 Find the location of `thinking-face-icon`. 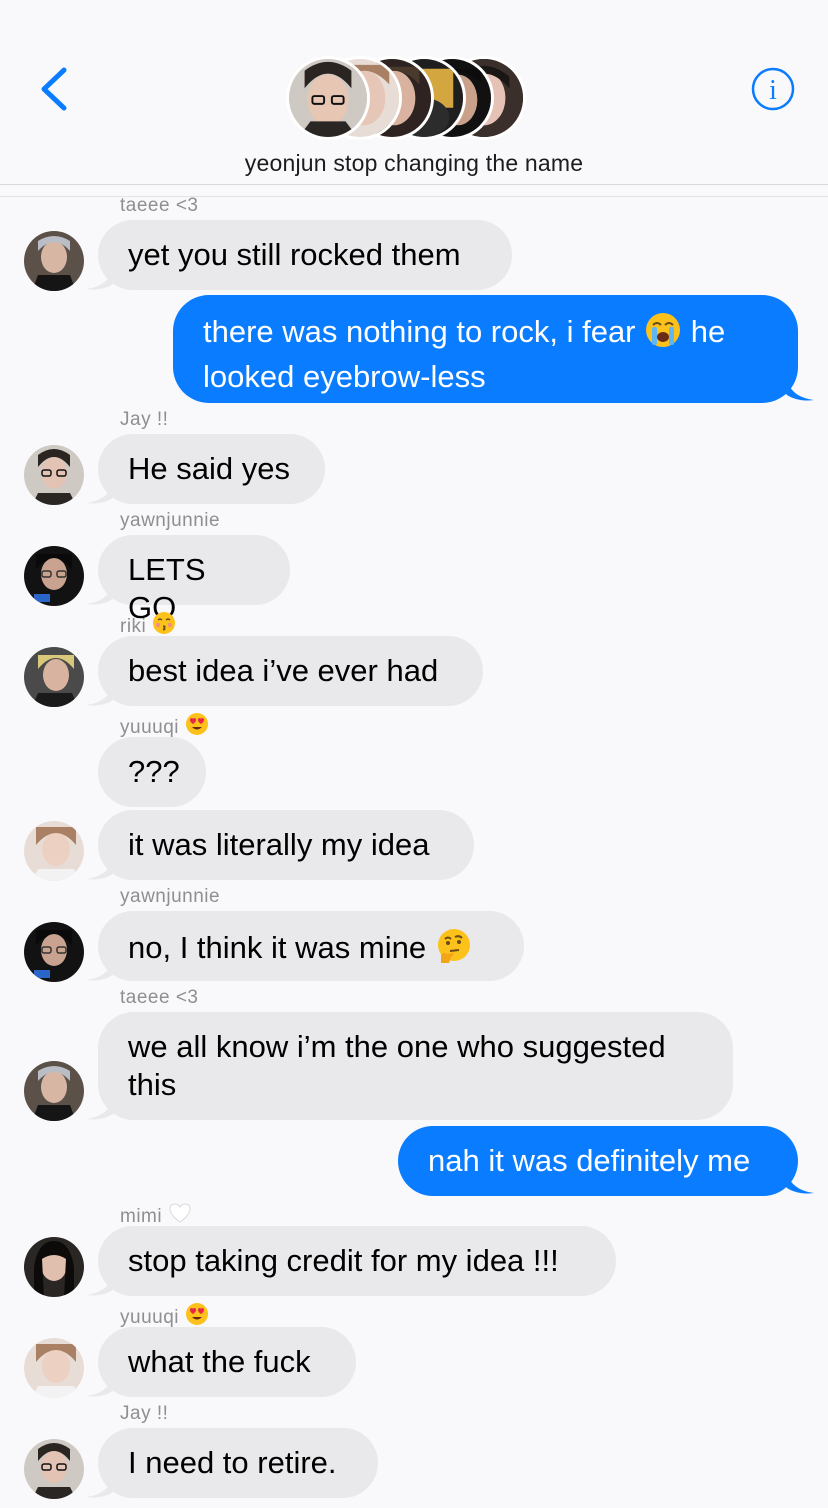

thinking-face-icon is located at coordinates (454, 950).